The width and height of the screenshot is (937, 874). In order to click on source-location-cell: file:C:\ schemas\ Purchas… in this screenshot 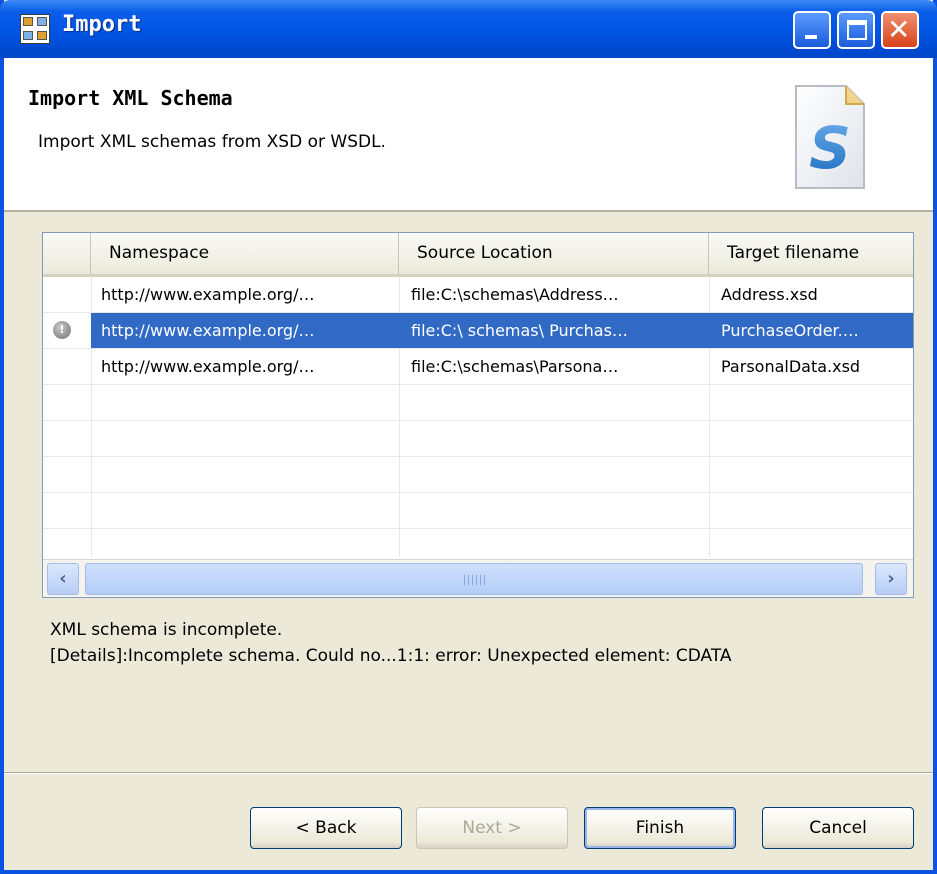, I will do `click(519, 330)`.